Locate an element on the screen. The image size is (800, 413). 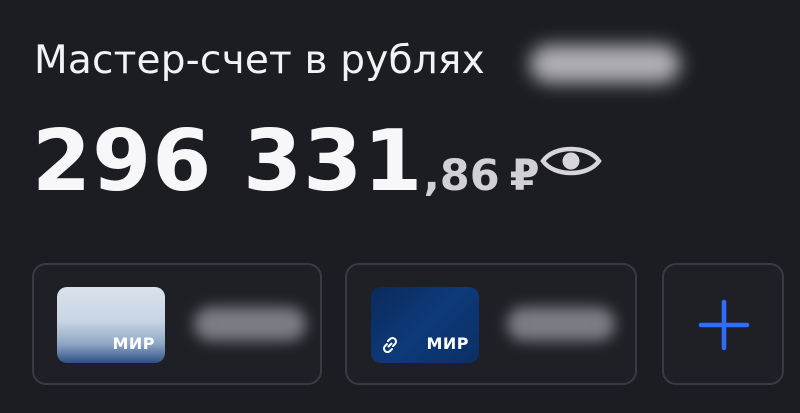
link-icon is located at coordinates (390, 345).